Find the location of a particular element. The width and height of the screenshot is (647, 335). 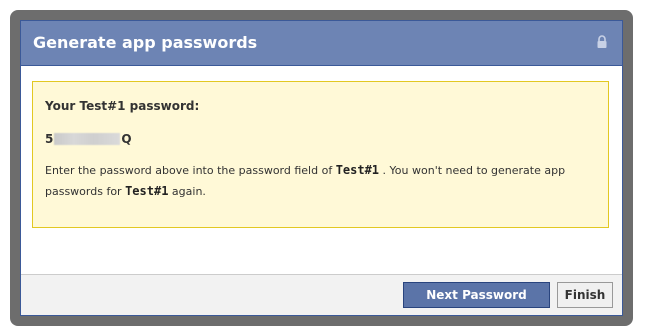

dialog-footer: Next Password Finish is located at coordinates (321, 294).